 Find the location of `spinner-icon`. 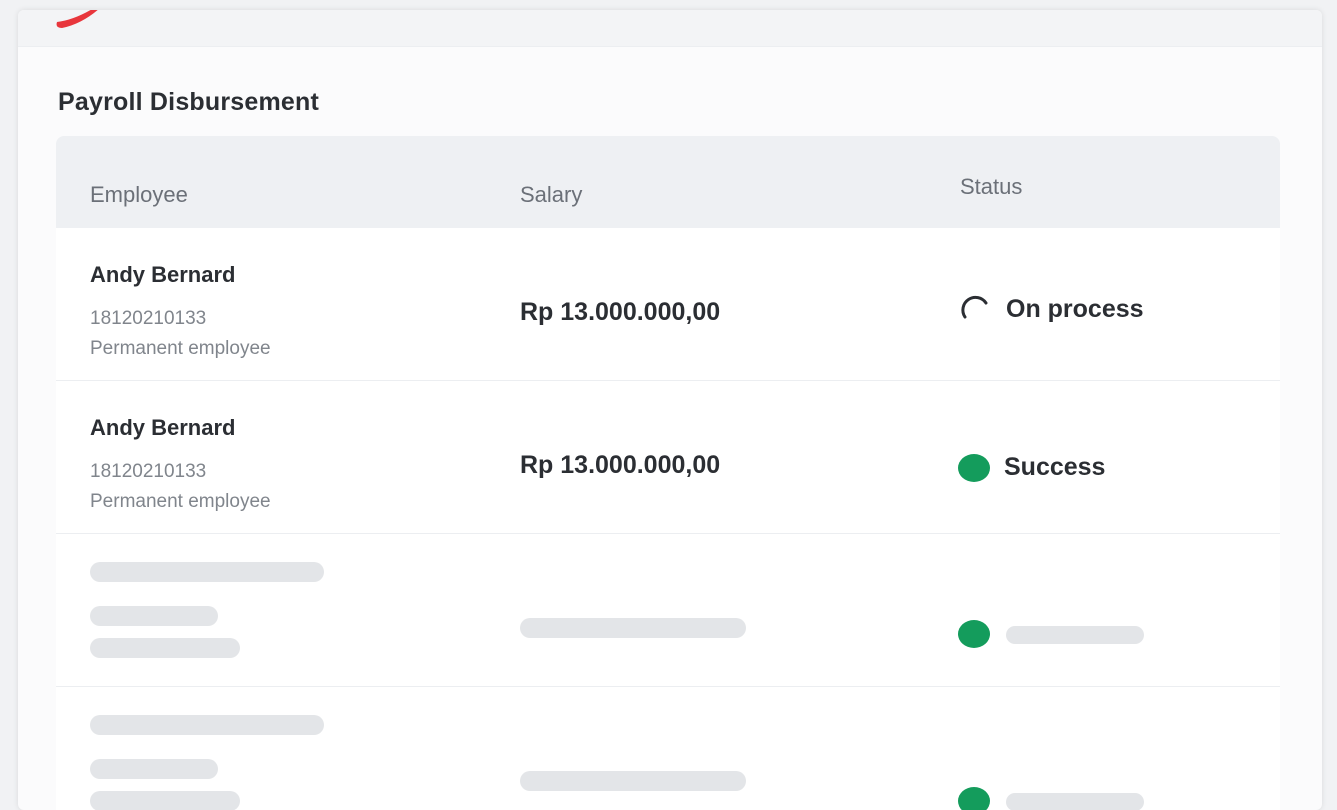

spinner-icon is located at coordinates (974, 307).